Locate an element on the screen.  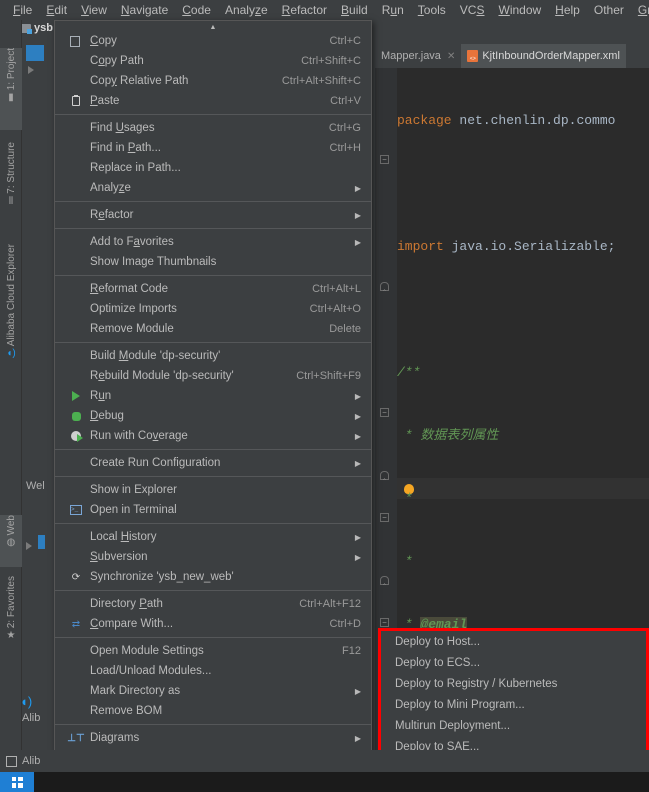
editor-tab-kjtinboundordermapper-xml: KjtInboundOrderMapper.xml is located at coordinates (543, 56).